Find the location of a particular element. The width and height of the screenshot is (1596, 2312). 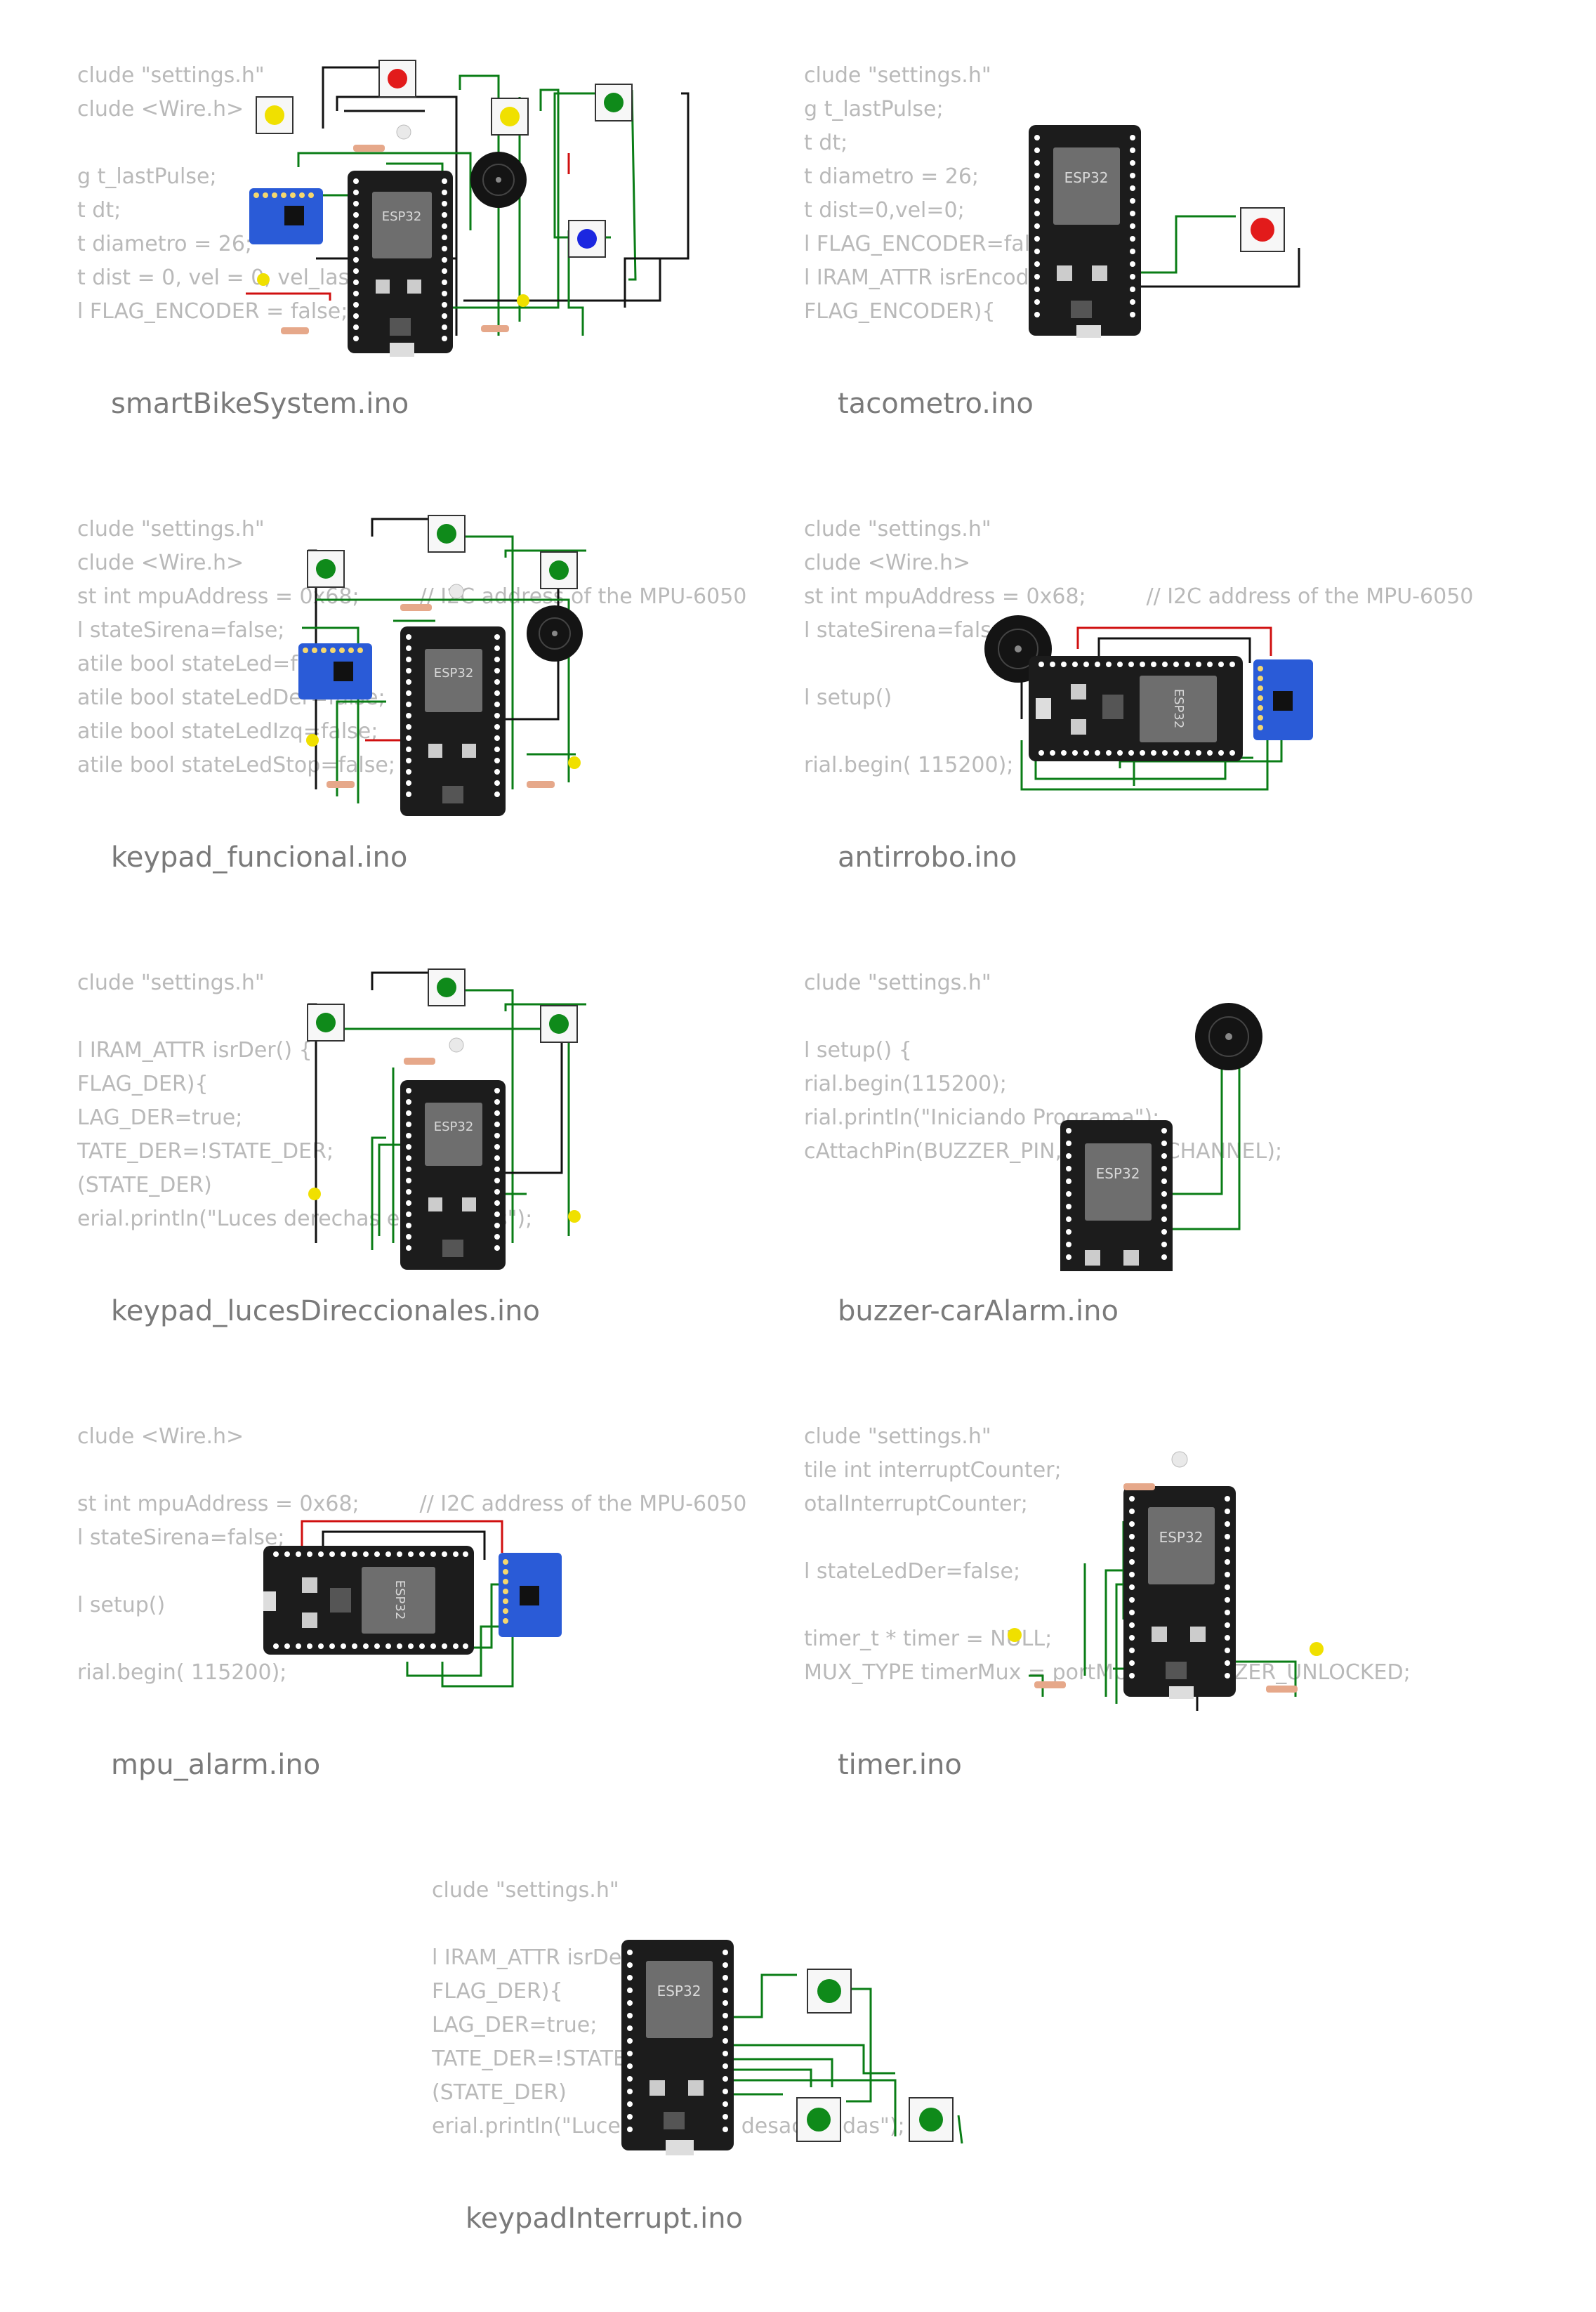

project-title-link: smartBikeSystem.ino is located at coordinates (260, 404).